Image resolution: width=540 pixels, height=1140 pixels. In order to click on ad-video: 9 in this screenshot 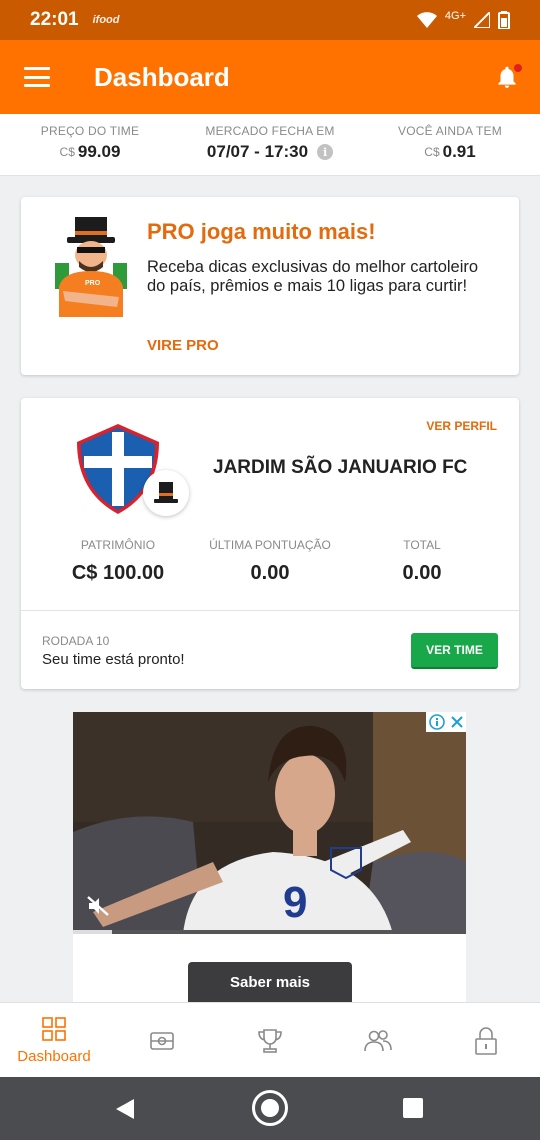, I will do `click(269, 823)`.